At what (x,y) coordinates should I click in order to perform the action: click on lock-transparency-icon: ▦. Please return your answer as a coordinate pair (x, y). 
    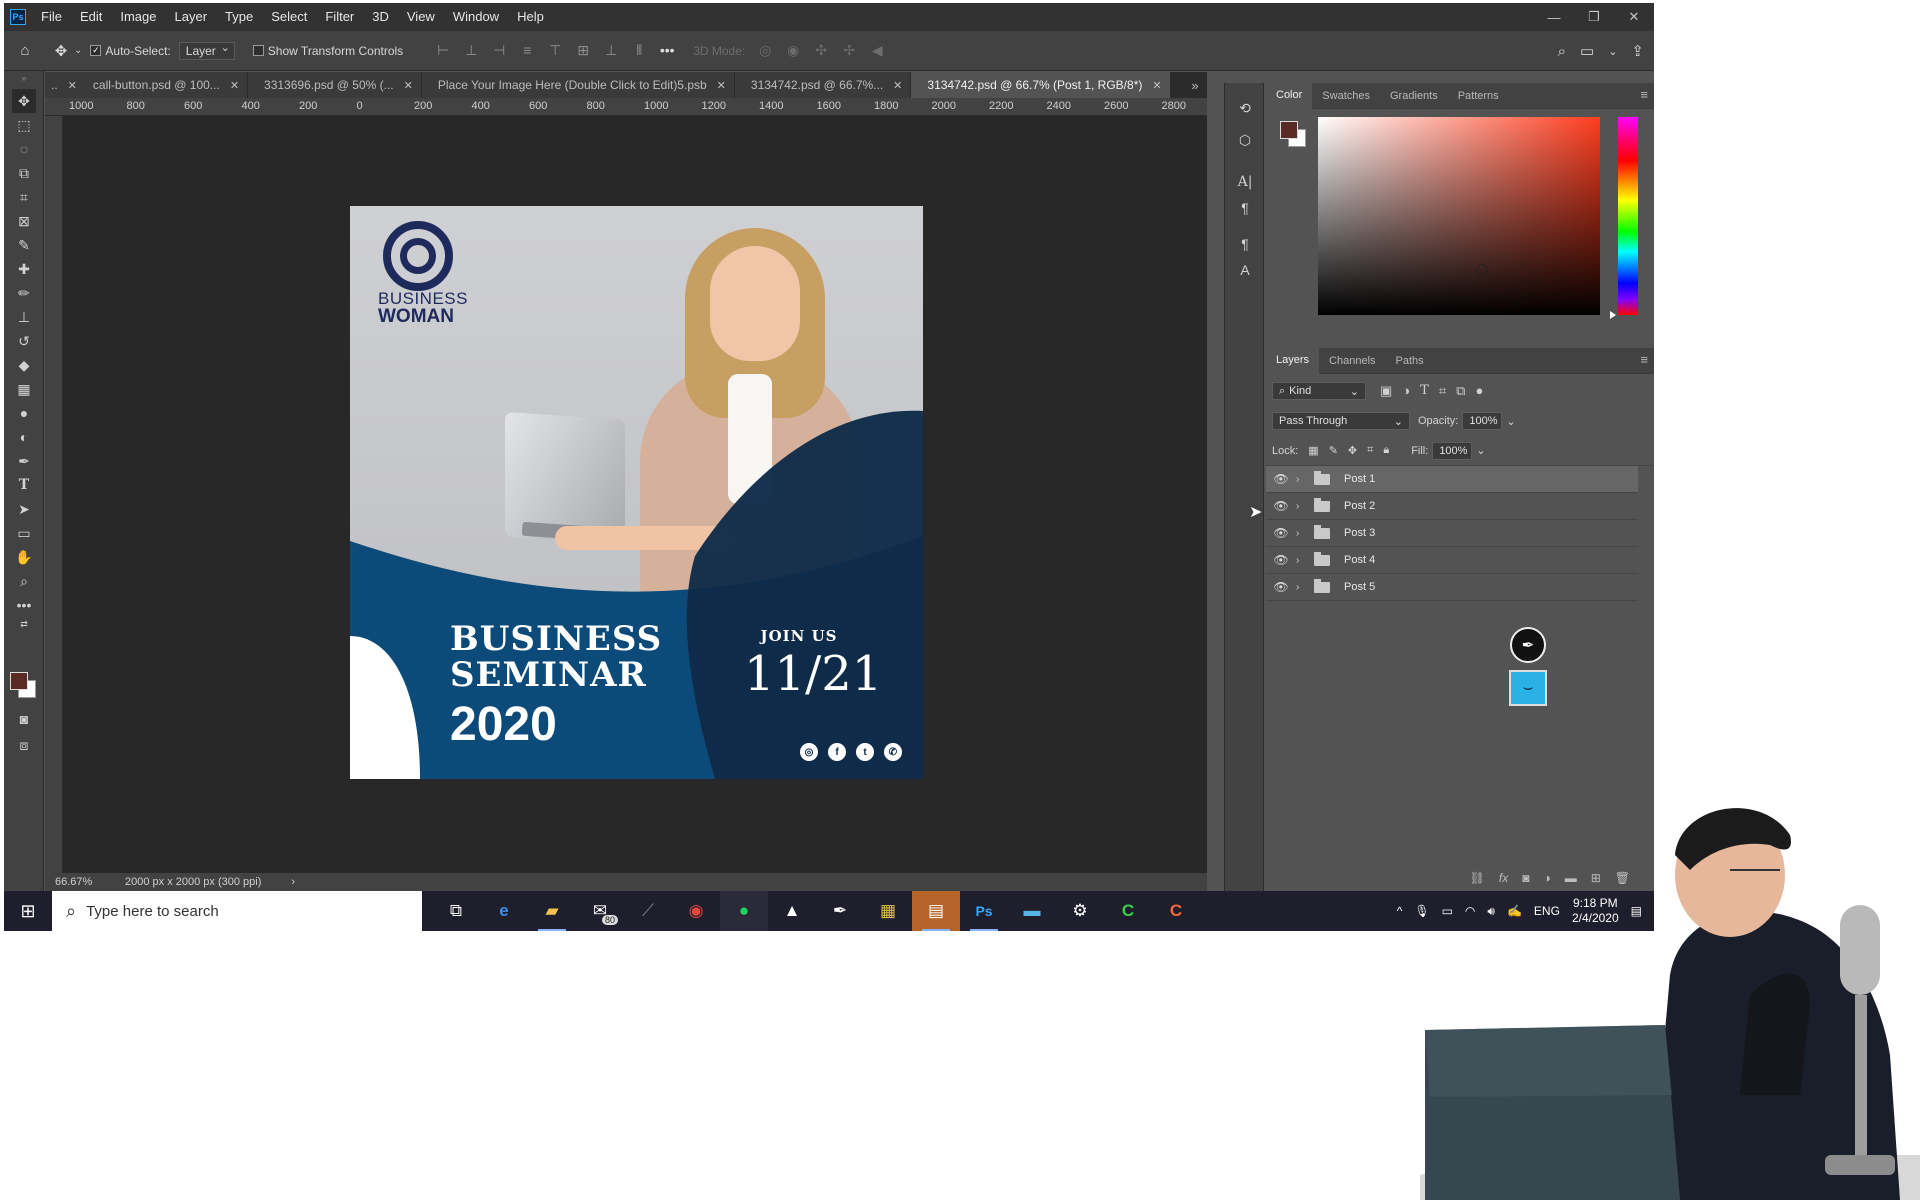
    Looking at the image, I should click on (1313, 450).